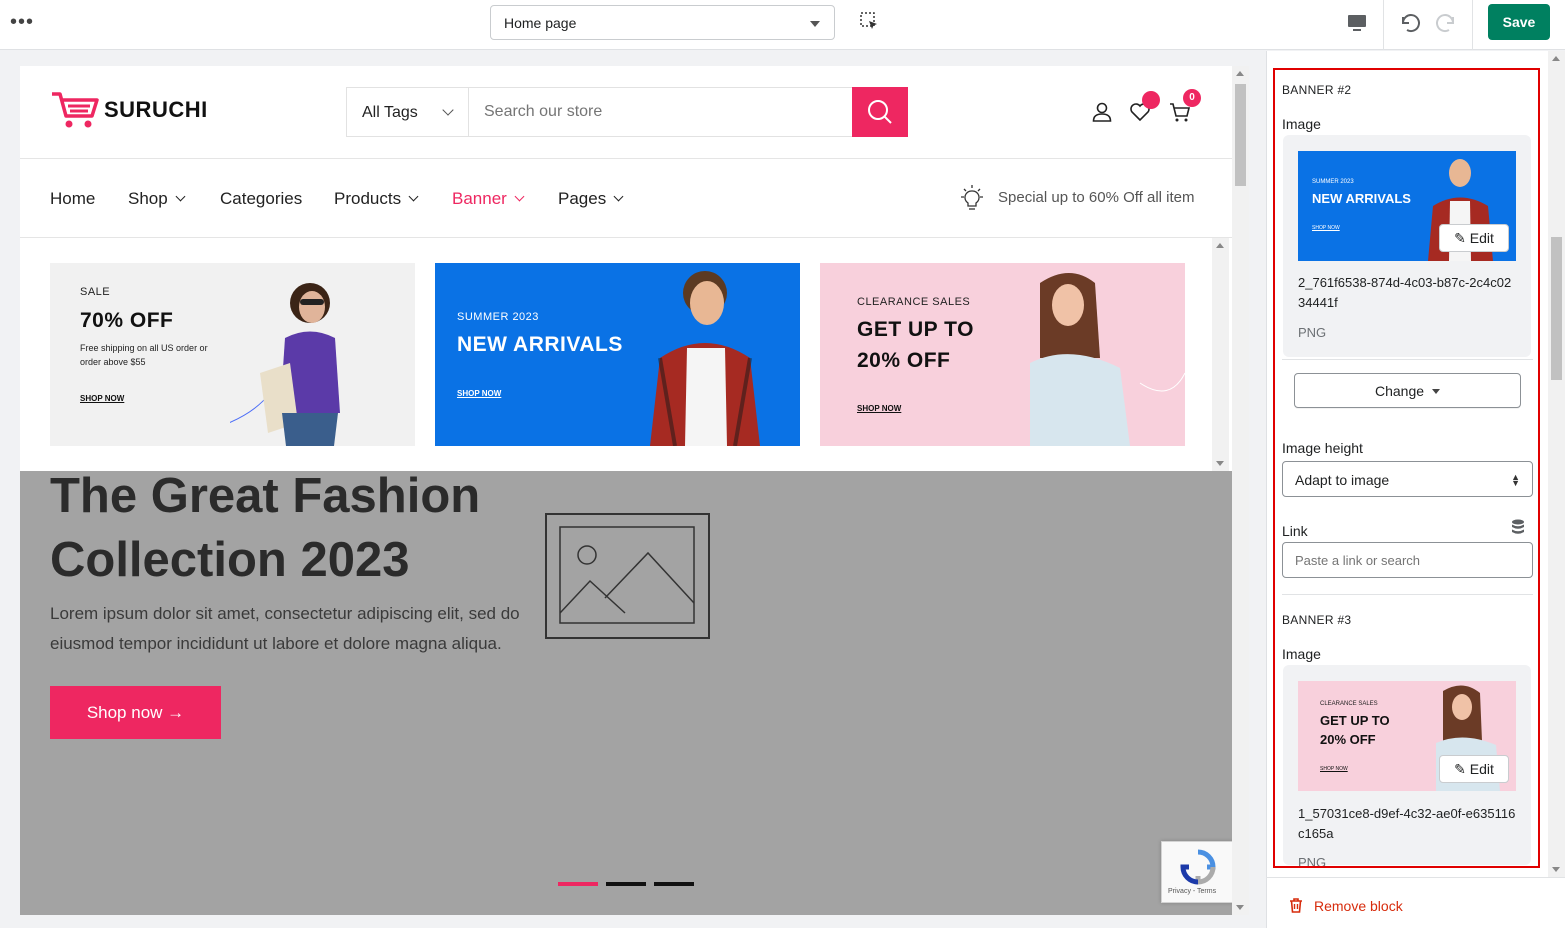 This screenshot has width=1565, height=928. What do you see at coordinates (1198, 867) in the screenshot?
I see `recaptcha-icon` at bounding box center [1198, 867].